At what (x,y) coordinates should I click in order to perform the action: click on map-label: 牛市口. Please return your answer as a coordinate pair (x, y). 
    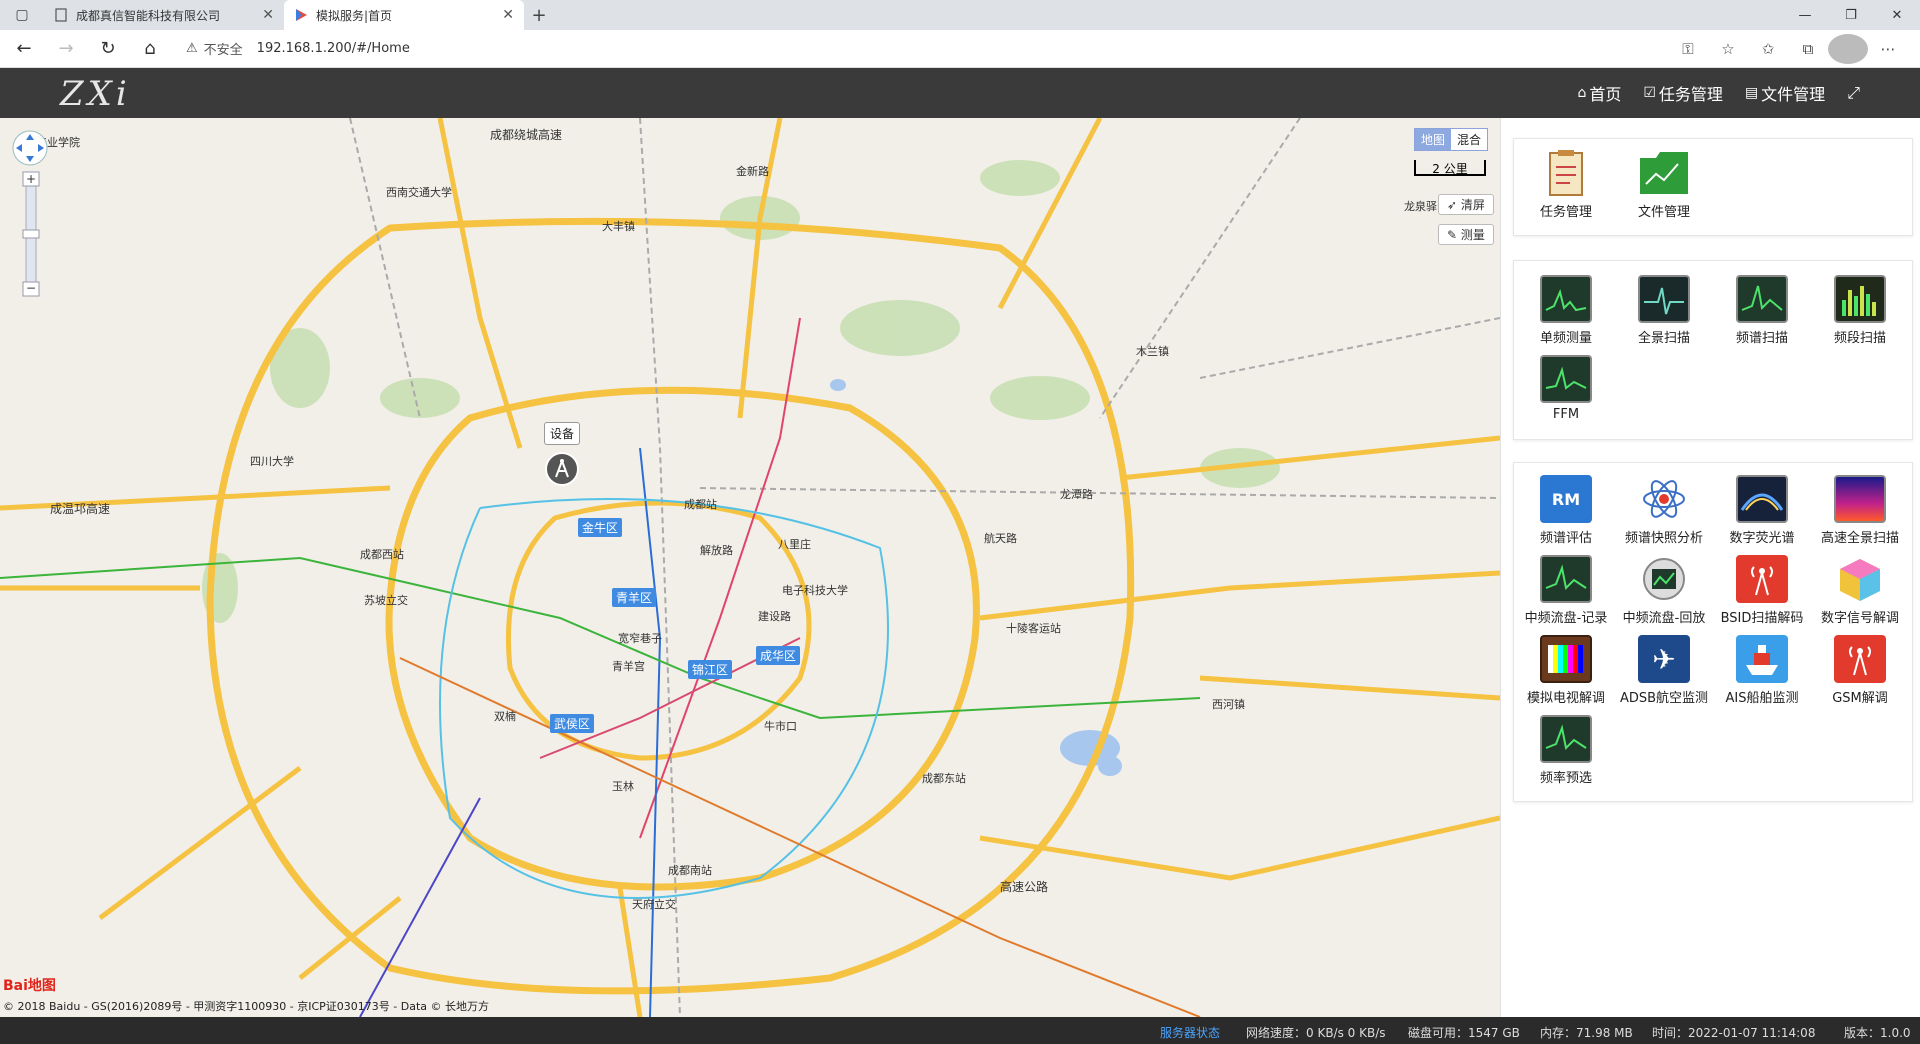
    Looking at the image, I should click on (780, 726).